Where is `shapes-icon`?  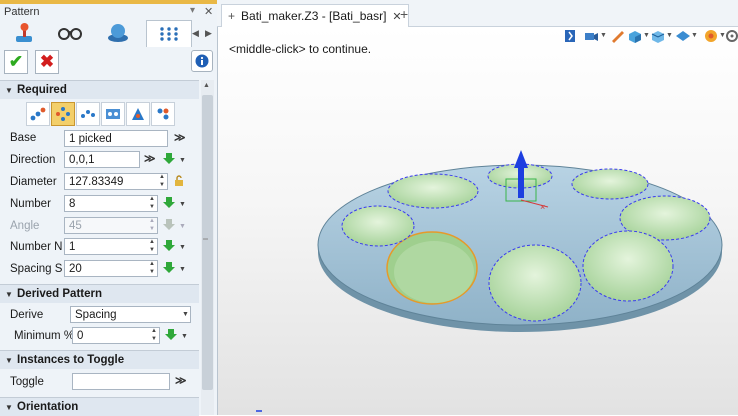 shapes-icon is located at coordinates (118, 33).